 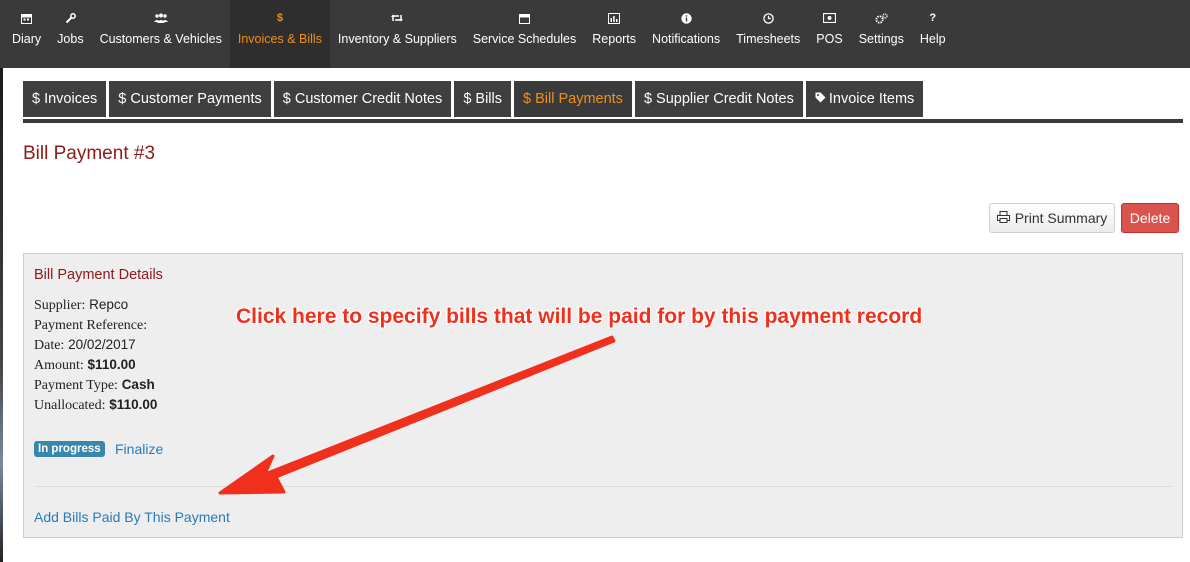 What do you see at coordinates (69, 449) in the screenshot?
I see `status-badge: In progress` at bounding box center [69, 449].